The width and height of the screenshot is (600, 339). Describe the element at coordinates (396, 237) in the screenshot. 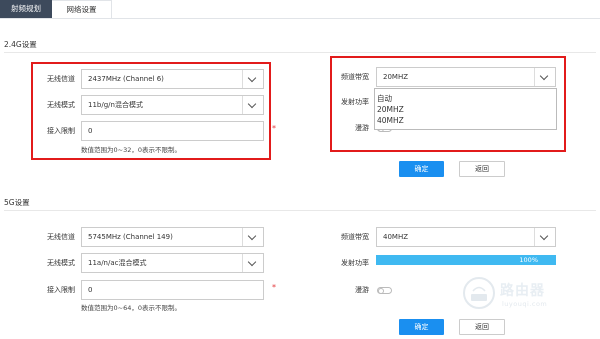

I see `bandwidth-value-5g: 40MHZ` at that location.